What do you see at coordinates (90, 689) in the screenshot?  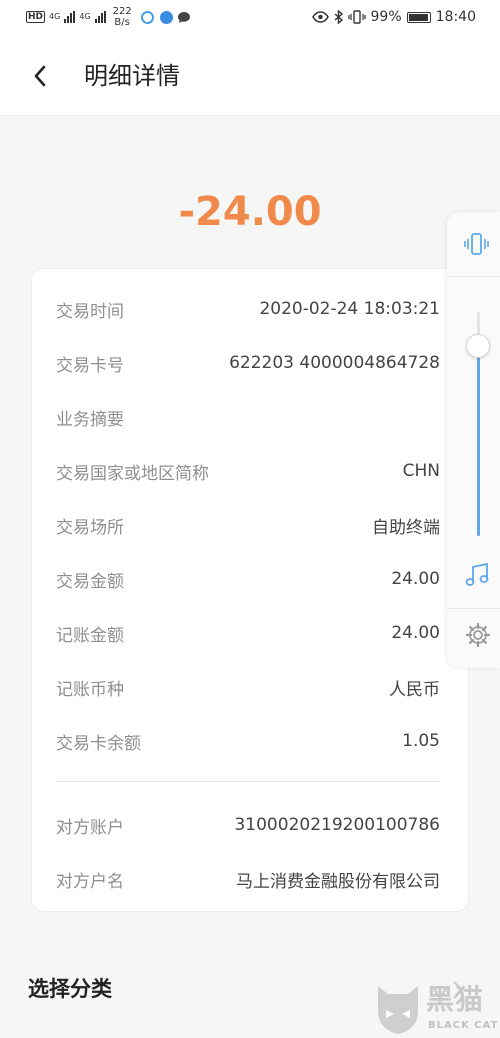 I see `detail-label: 记账币种` at bounding box center [90, 689].